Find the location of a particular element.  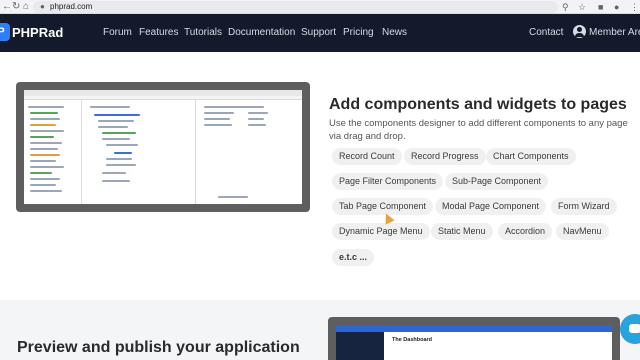

dashboard-topbar is located at coordinates (474, 328).